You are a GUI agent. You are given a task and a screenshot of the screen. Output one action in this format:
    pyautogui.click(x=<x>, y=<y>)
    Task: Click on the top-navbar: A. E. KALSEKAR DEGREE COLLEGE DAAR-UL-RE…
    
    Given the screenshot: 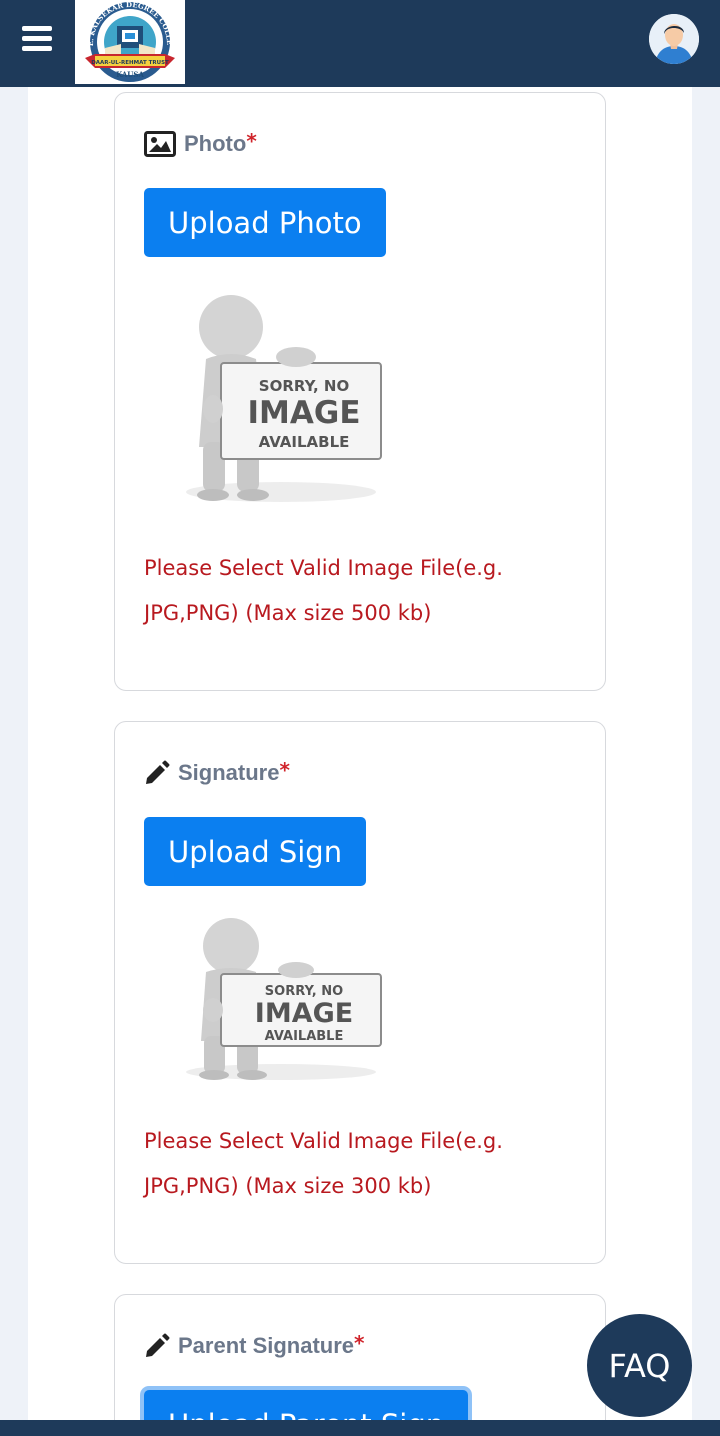 What is the action you would take?
    pyautogui.click(x=360, y=43)
    